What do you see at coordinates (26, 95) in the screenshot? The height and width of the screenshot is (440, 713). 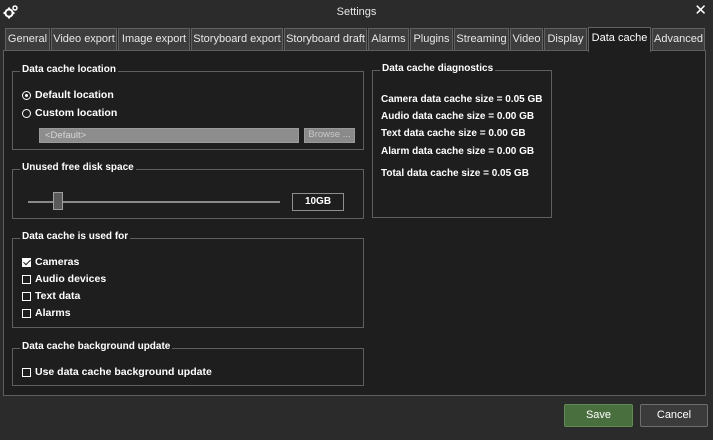 I see `default-location-radio` at bounding box center [26, 95].